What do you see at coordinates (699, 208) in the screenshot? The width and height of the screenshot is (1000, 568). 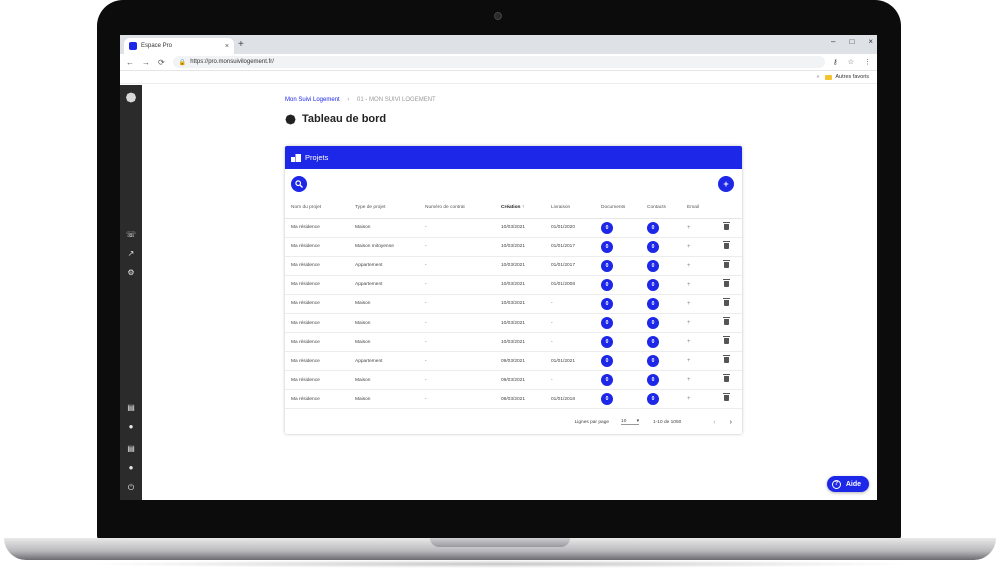 I see `col-header-email: Email` at bounding box center [699, 208].